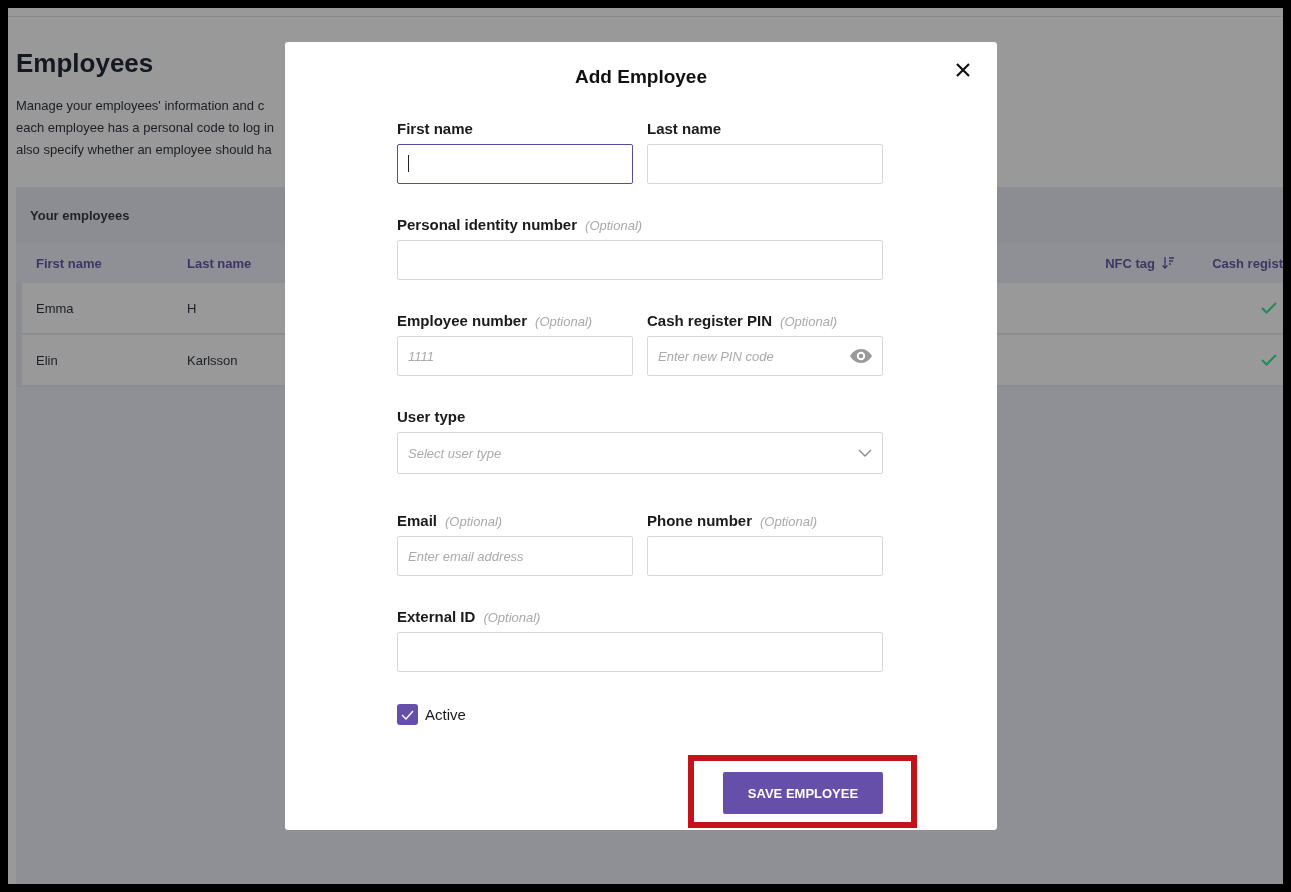  I want to click on field-label: Cash register PIN, so click(710, 320).